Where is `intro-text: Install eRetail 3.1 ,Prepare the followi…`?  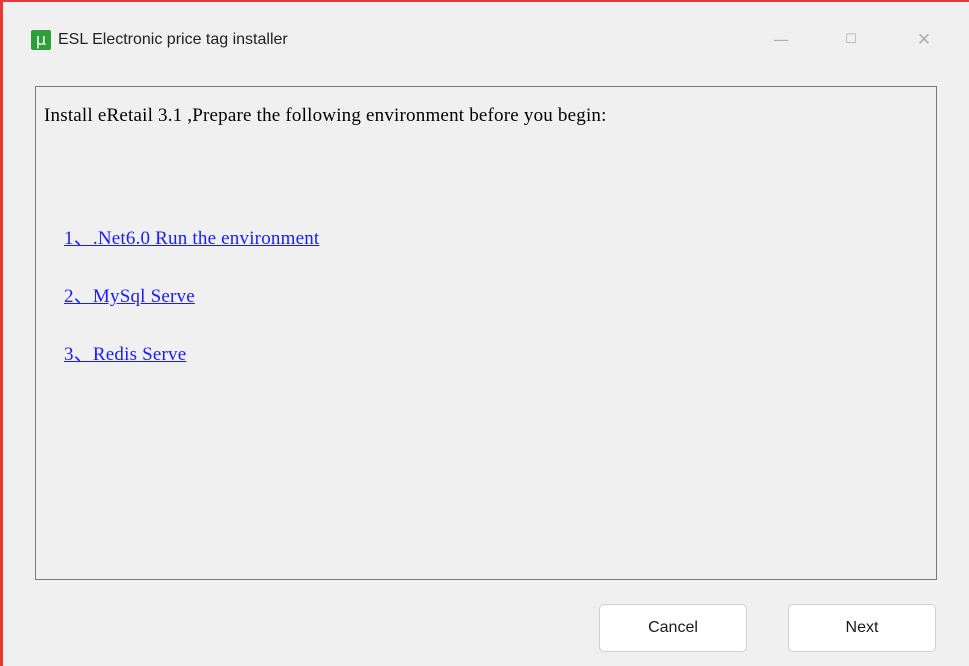 intro-text: Install eRetail 3.1 ,Prepare the followi… is located at coordinates (325, 115).